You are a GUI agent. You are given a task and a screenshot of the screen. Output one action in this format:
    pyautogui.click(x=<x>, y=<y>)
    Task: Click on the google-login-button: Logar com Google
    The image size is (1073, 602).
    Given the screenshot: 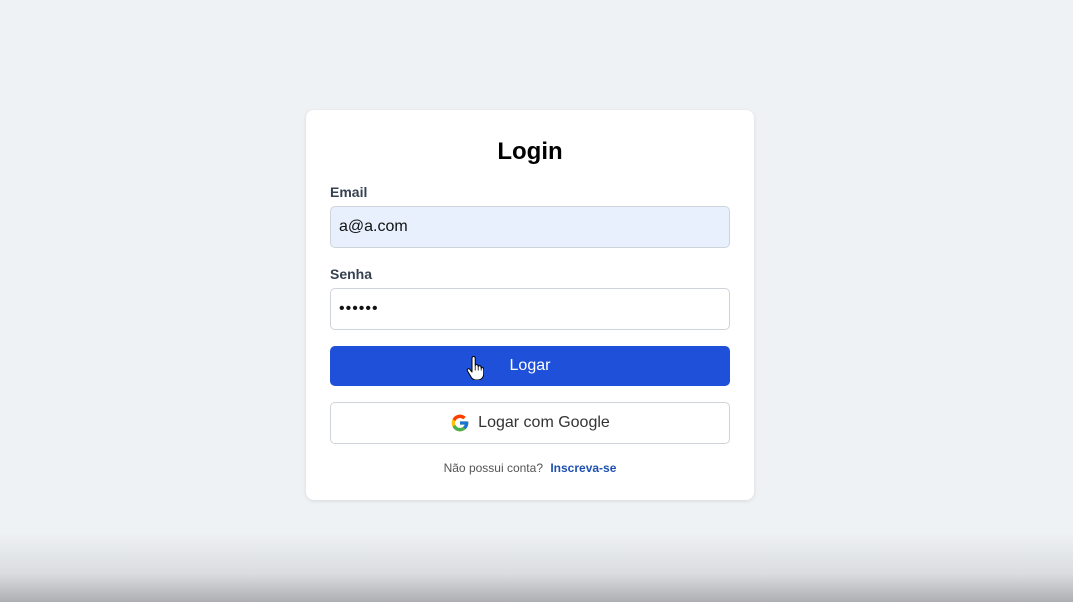 What is the action you would take?
    pyautogui.click(x=530, y=423)
    